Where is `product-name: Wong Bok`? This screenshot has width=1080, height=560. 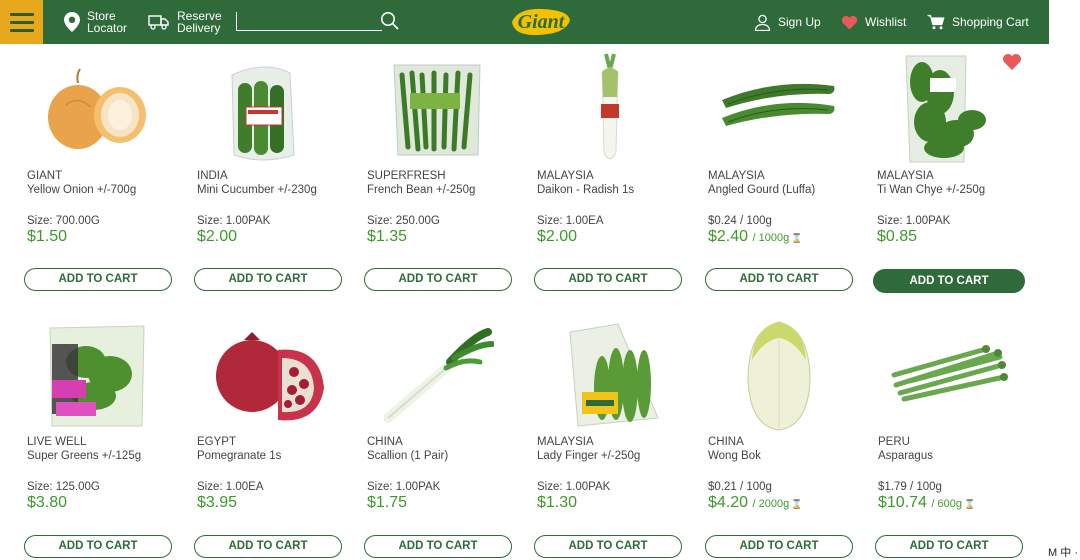 product-name: Wong Bok is located at coordinates (734, 456).